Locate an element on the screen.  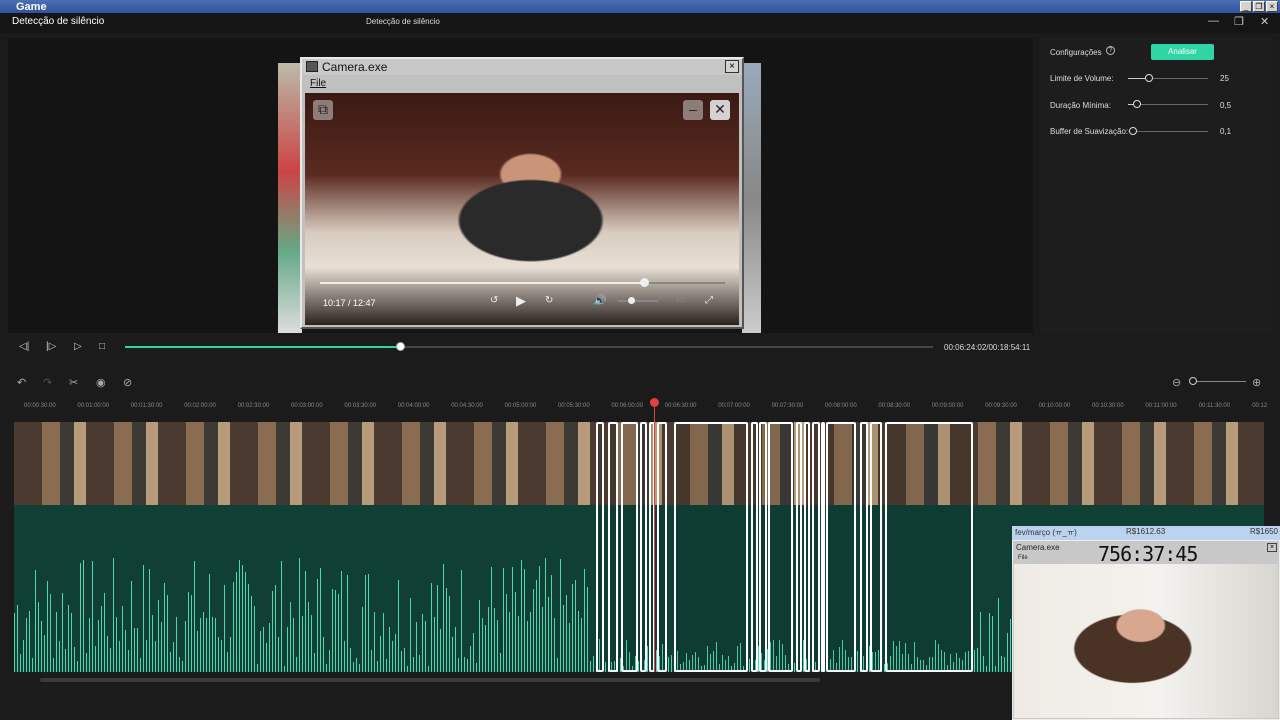
minimize-icon: – is located at coordinates (693, 110).